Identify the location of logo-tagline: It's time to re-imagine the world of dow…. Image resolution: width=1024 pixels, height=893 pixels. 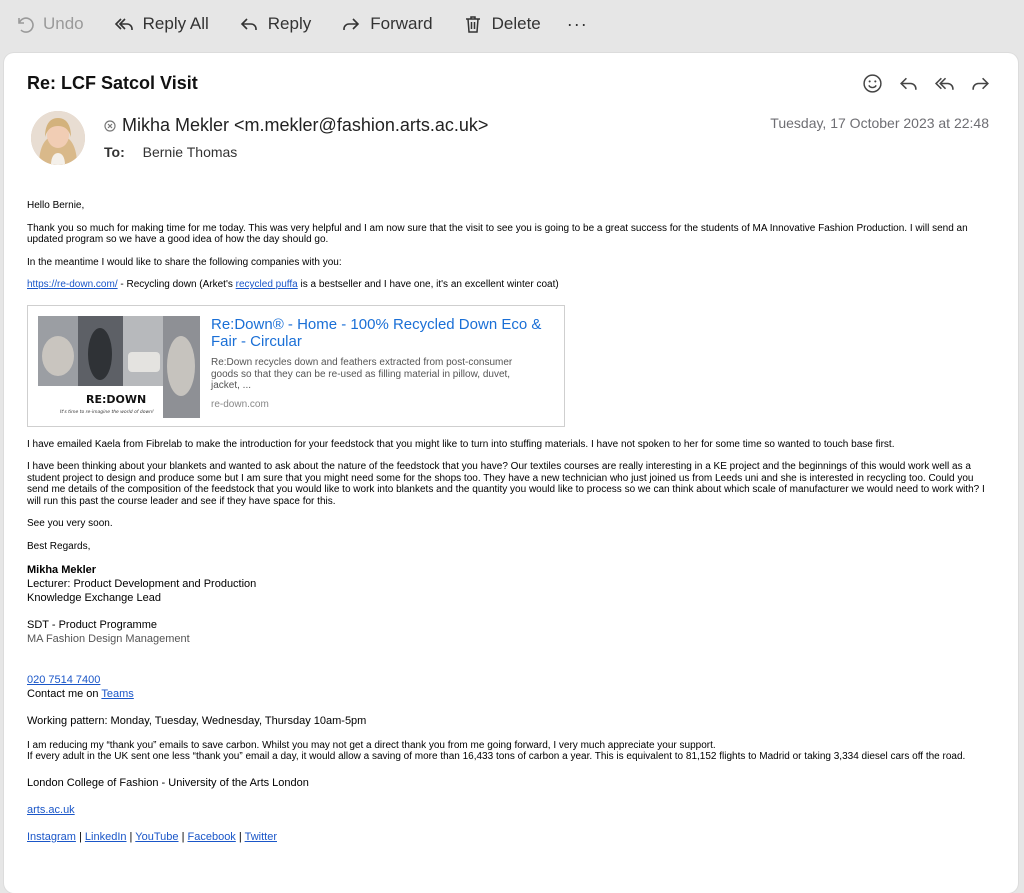
(107, 412).